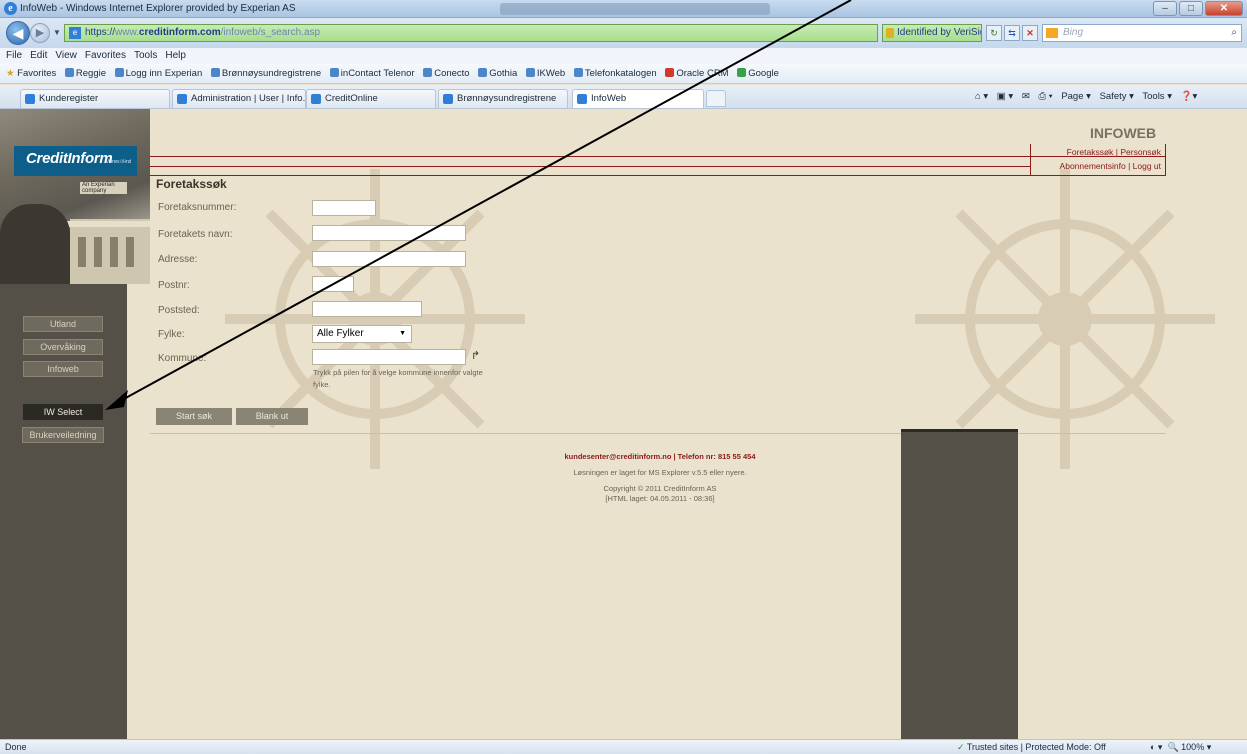 Image resolution: width=1247 pixels, height=754 pixels. I want to click on page-menu: Page ▾, so click(1076, 96).